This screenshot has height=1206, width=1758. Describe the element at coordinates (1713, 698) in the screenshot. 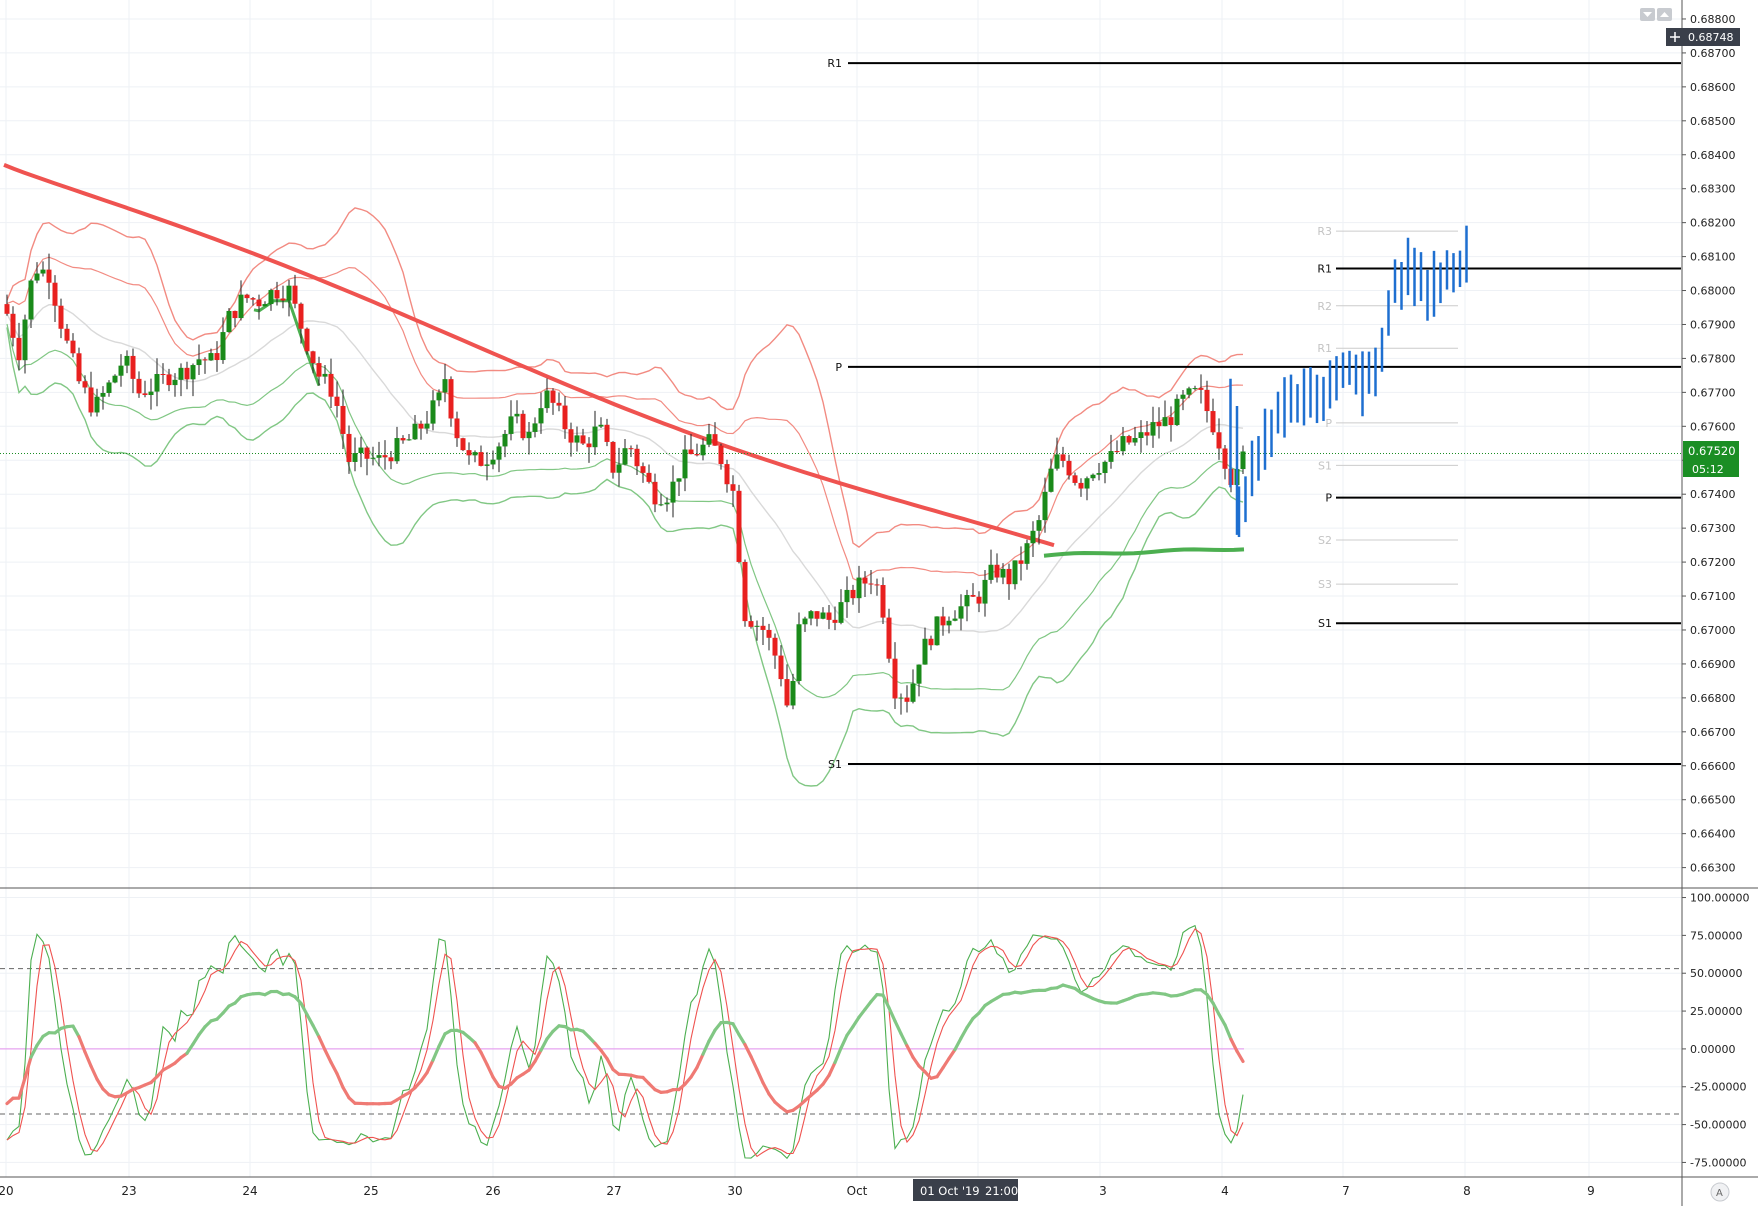

I see `price-tick-label: 0.66800` at that location.